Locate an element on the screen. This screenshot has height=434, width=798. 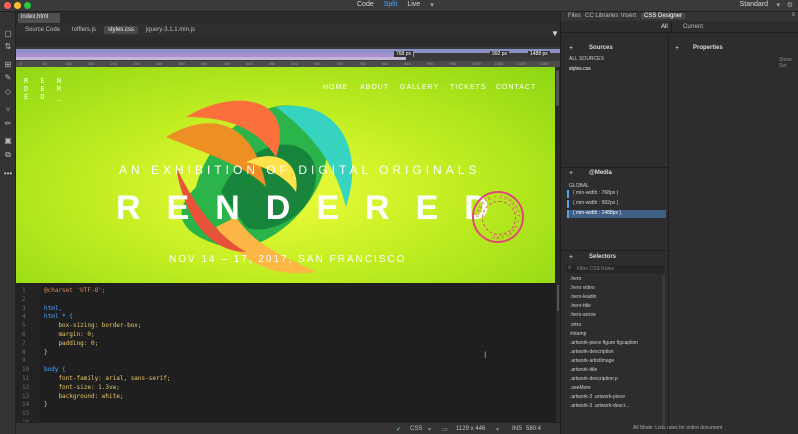
selector-item: .intro is located at coordinates (575, 325).